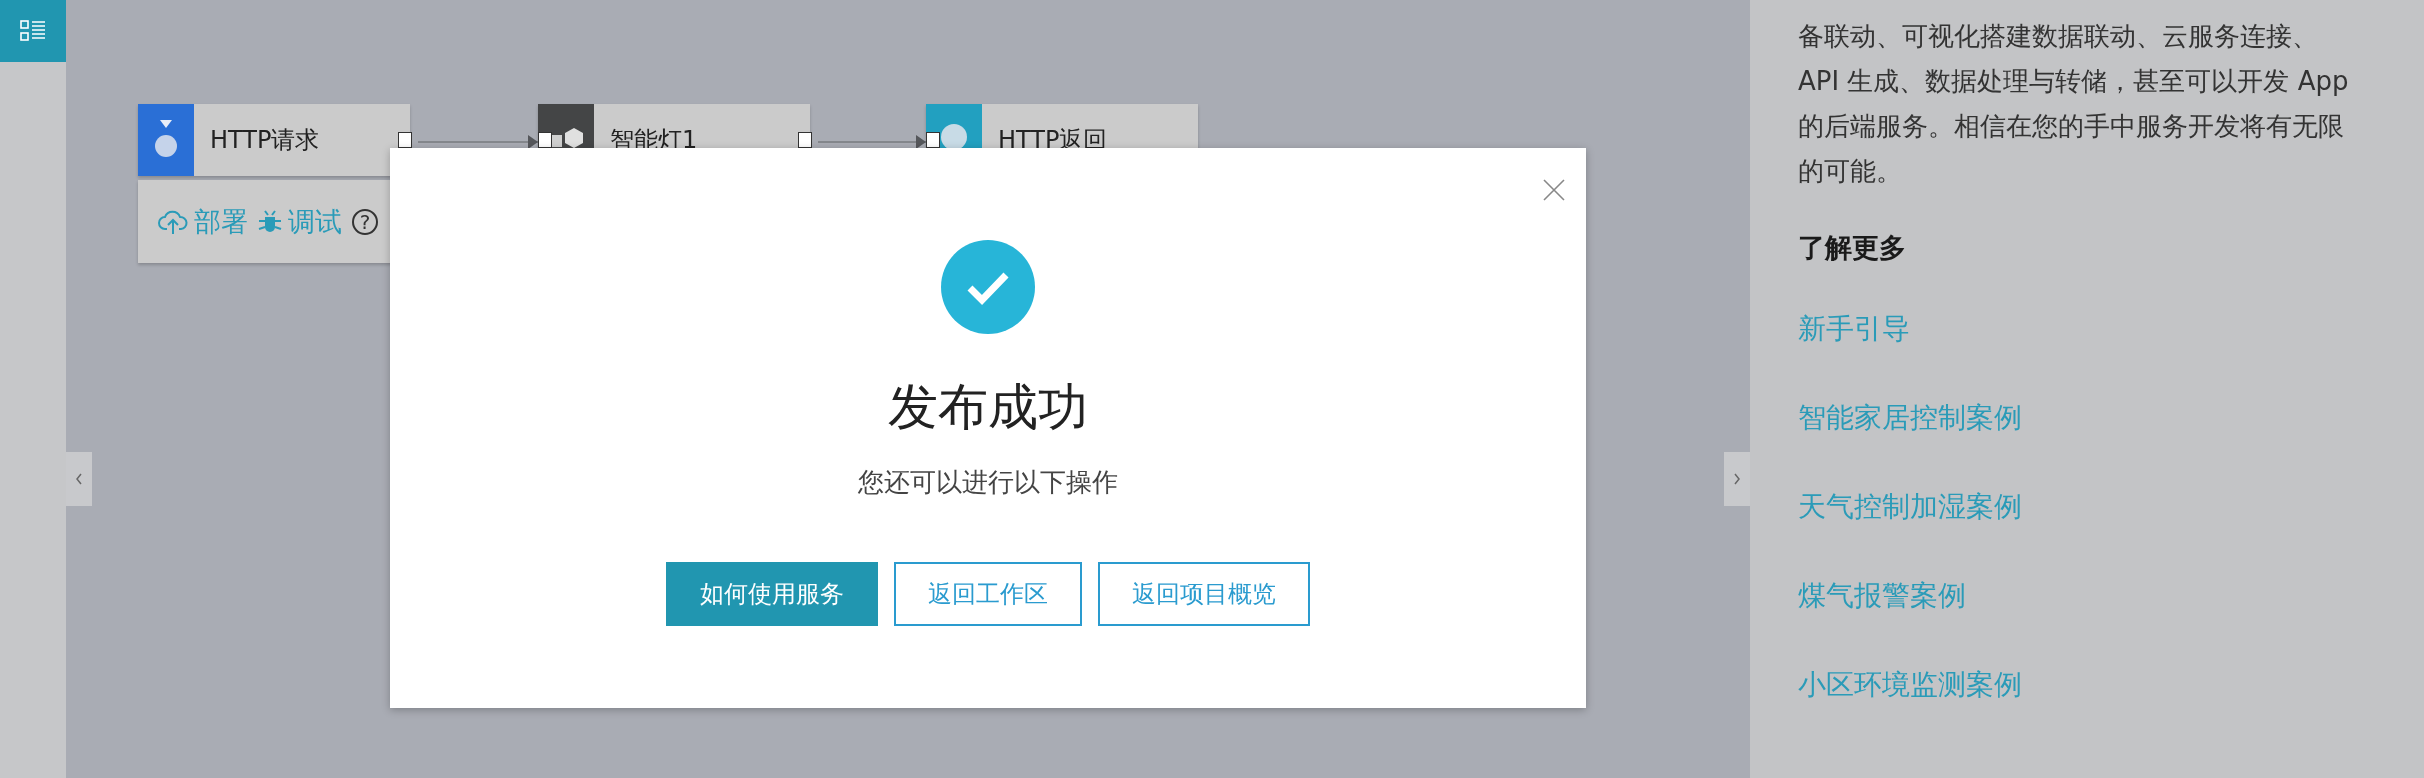 The image size is (2424, 778). What do you see at coordinates (1204, 594) in the screenshot?
I see `dialog-button: 返回项目概览` at bounding box center [1204, 594].